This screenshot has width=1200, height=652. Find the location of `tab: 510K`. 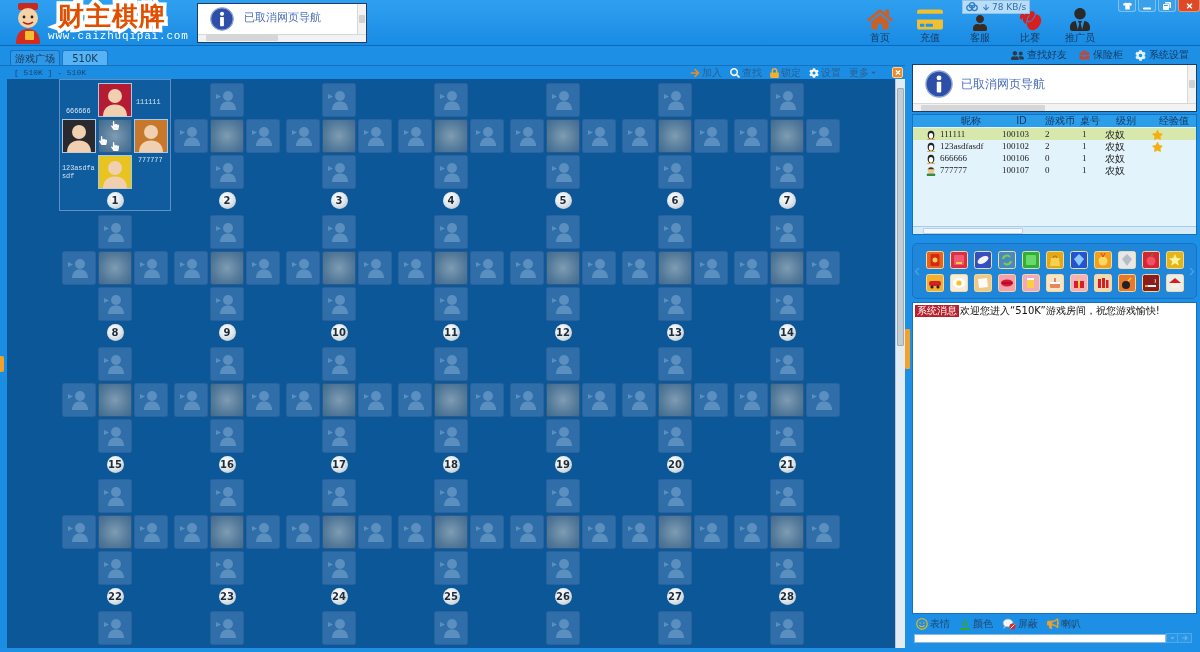

tab: 510K is located at coordinates (85, 57).